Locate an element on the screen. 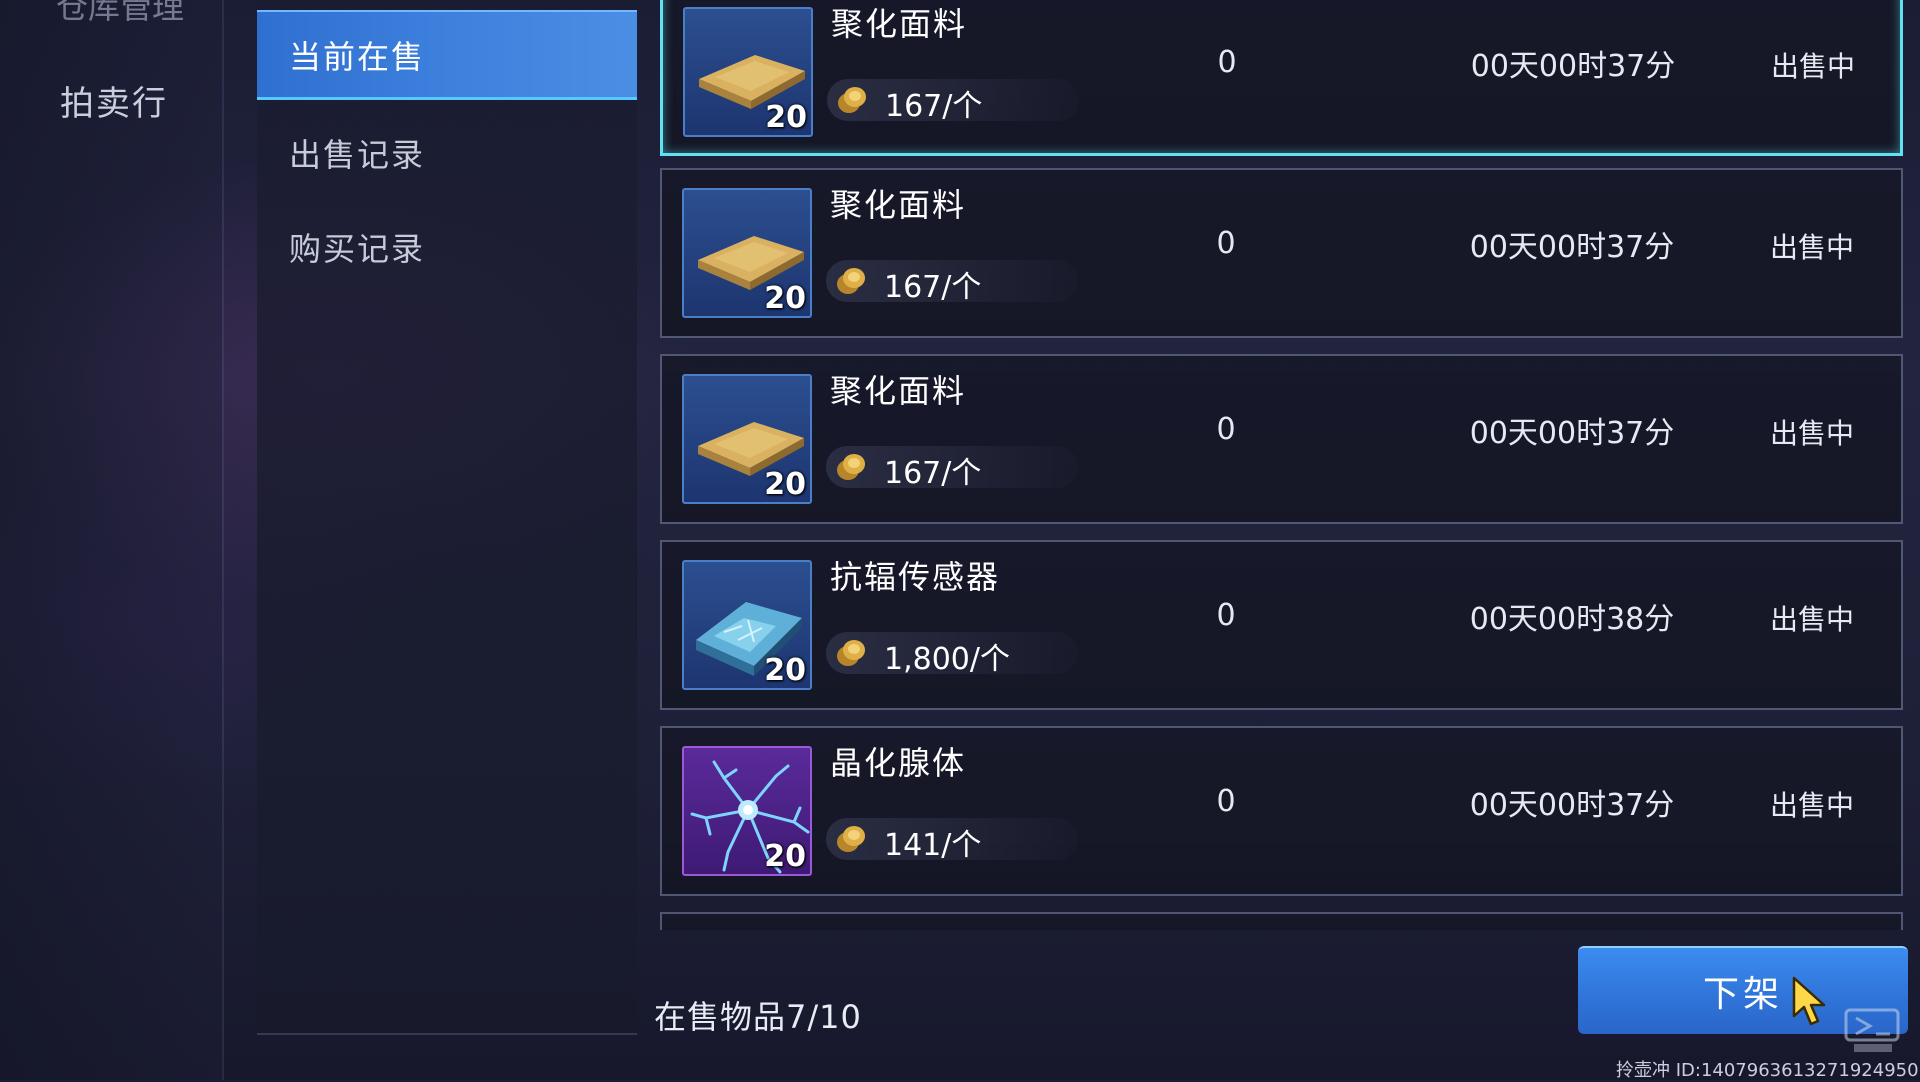  tab-sale-records: 出售记录 is located at coordinates (447, 153).